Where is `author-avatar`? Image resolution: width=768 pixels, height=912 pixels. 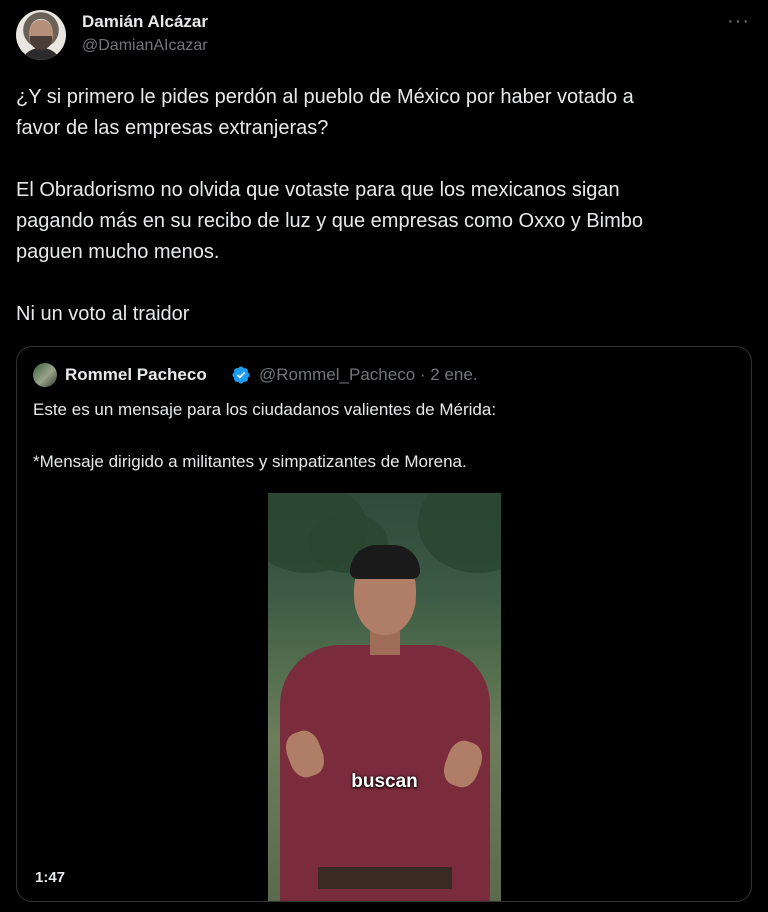 author-avatar is located at coordinates (41, 35).